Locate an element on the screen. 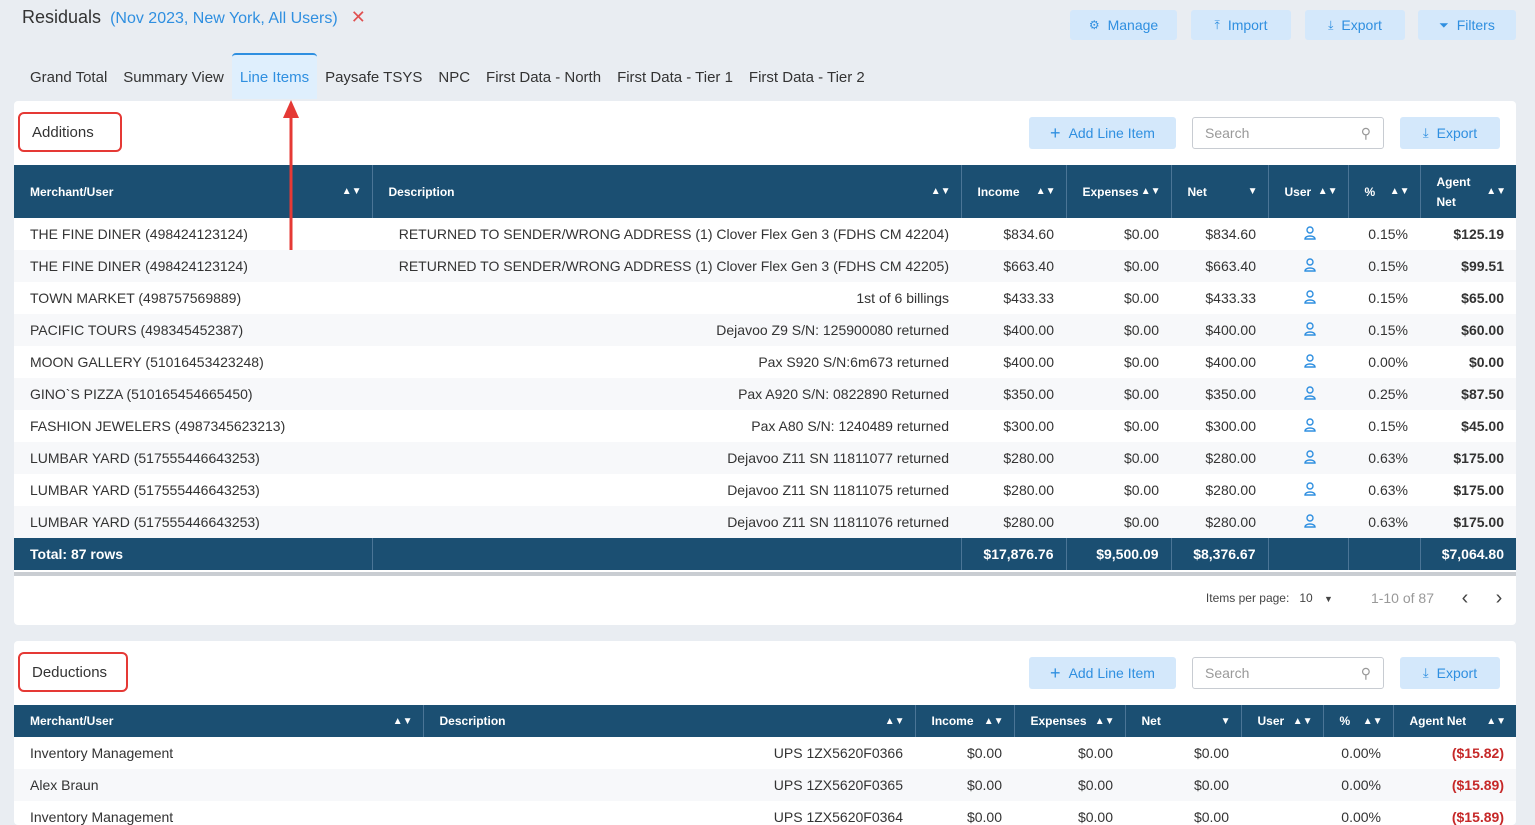 The width and height of the screenshot is (1535, 825). cell-description: 1st of 6 billings is located at coordinates (902, 298).